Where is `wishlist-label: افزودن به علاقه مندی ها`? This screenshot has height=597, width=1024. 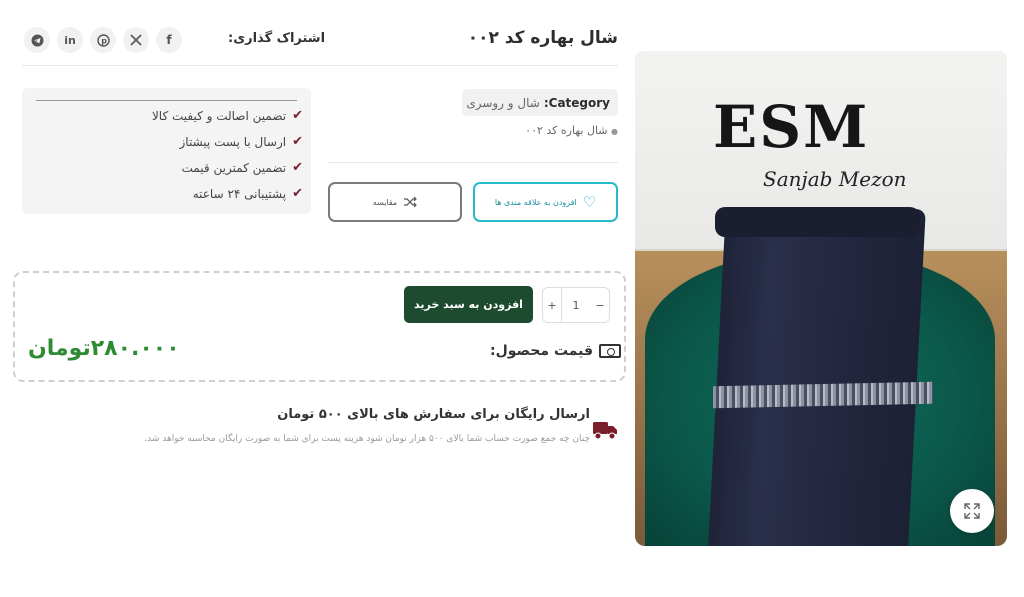 wishlist-label: افزودن به علاقه مندی ها is located at coordinates (535, 202).